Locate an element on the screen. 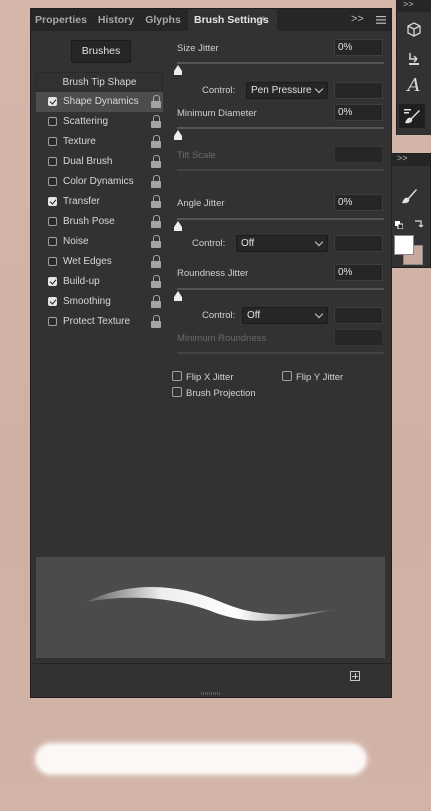  default-colors-icon is located at coordinates (399, 223).